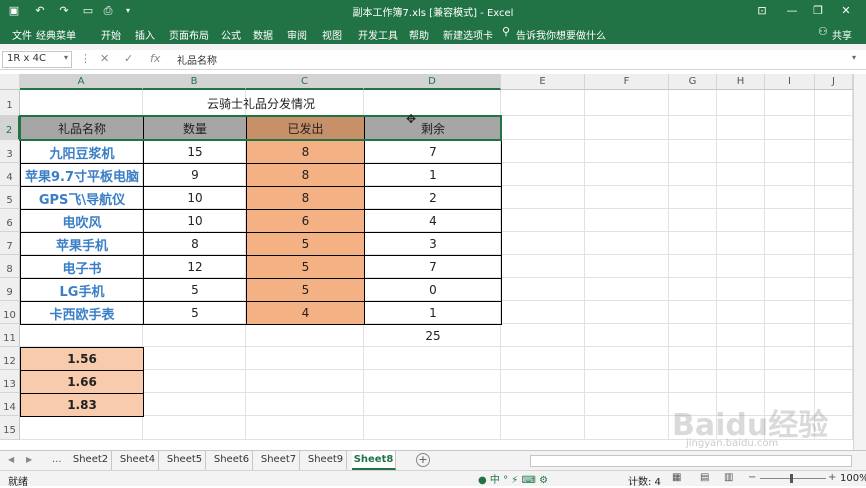 The image size is (866, 488). Describe the element at coordinates (56, 34) in the screenshot. I see `ribbon-tab: 经典菜单` at that location.